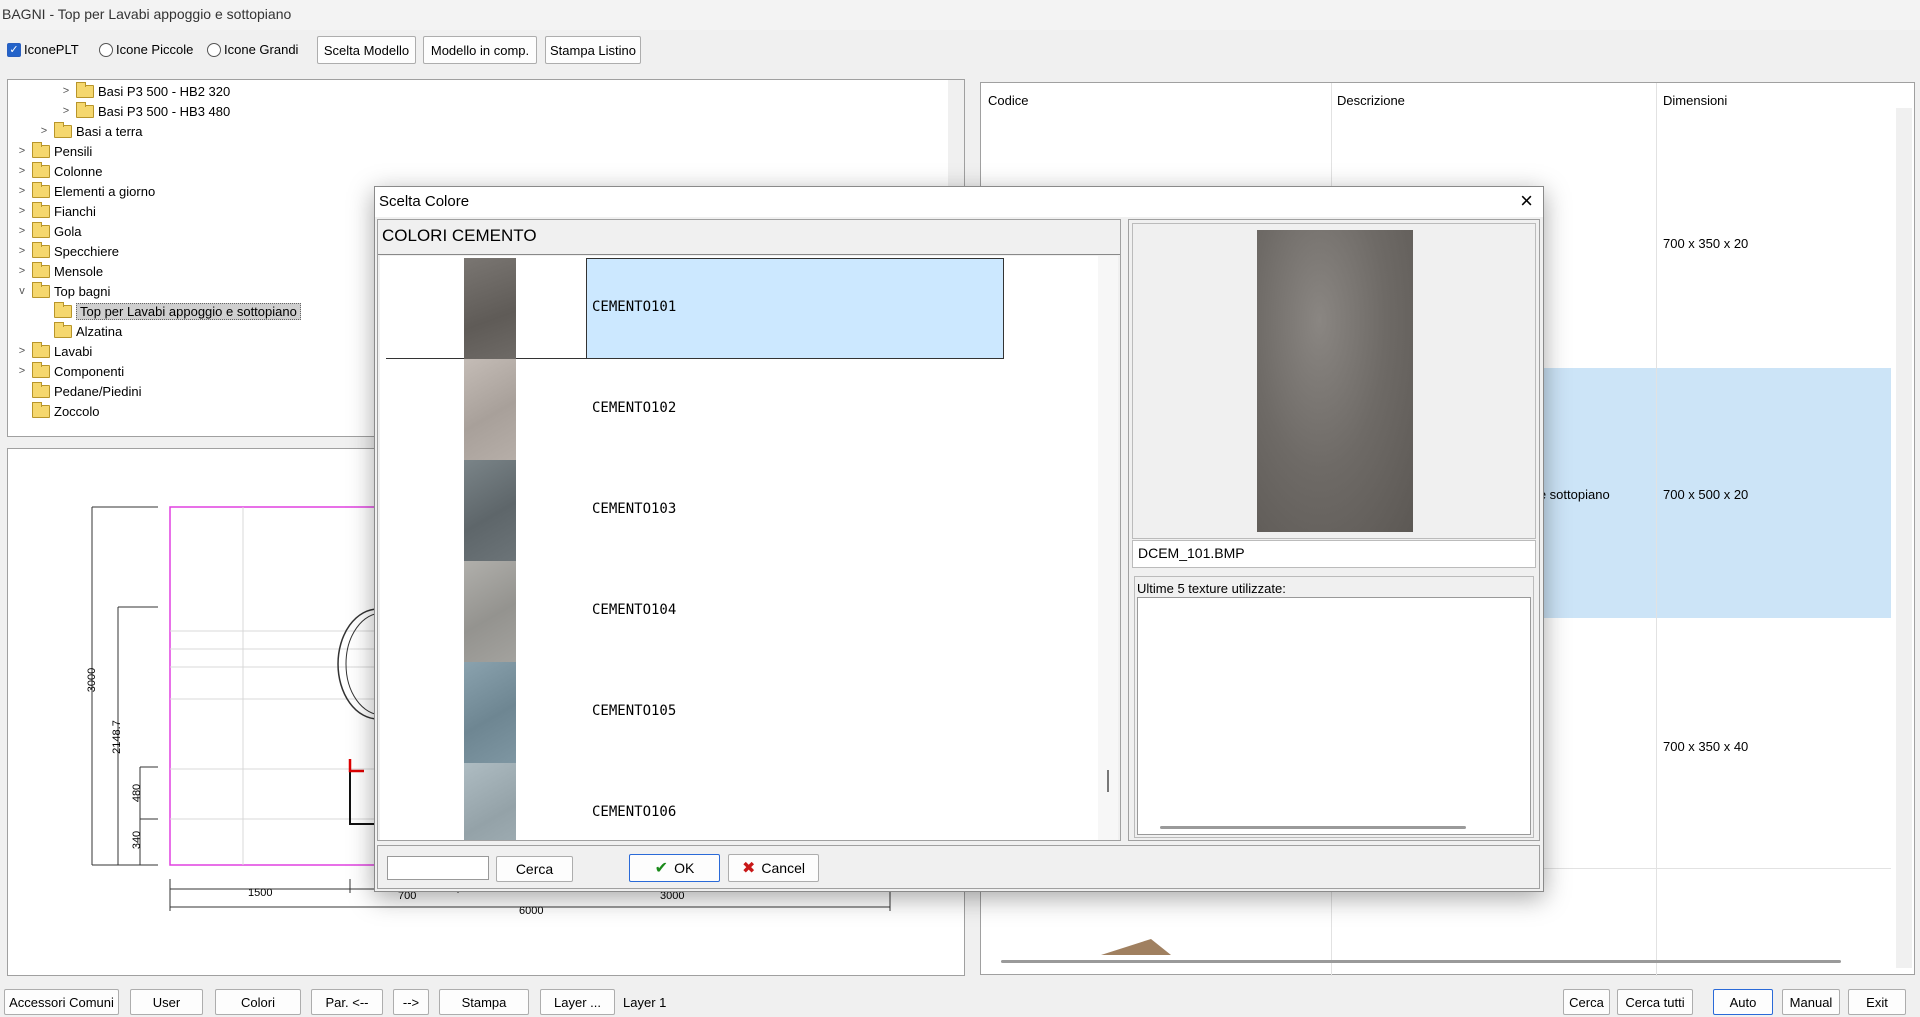  I want to click on swatch-item: CEMENTO105, so click(740, 712).